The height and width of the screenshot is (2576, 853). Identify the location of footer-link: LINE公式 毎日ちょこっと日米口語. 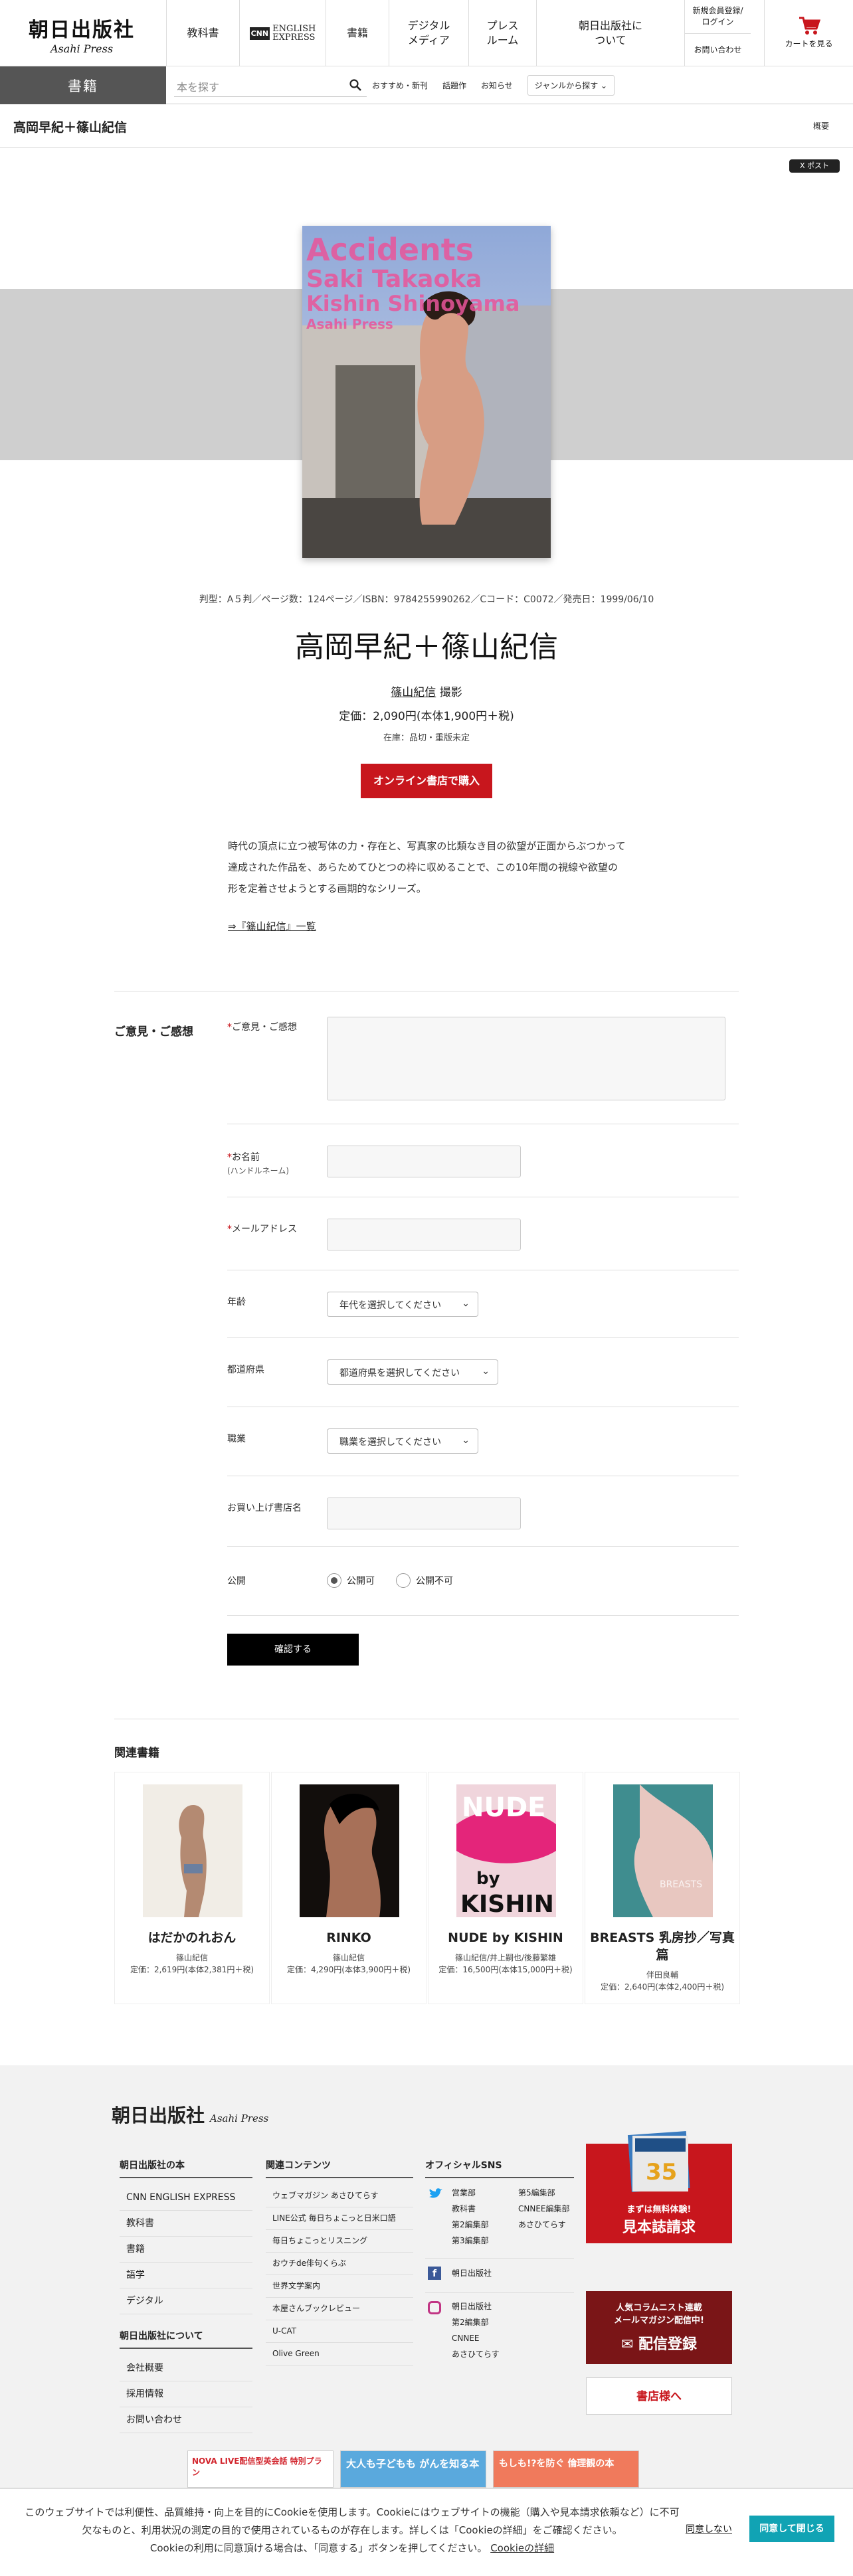
(340, 2218).